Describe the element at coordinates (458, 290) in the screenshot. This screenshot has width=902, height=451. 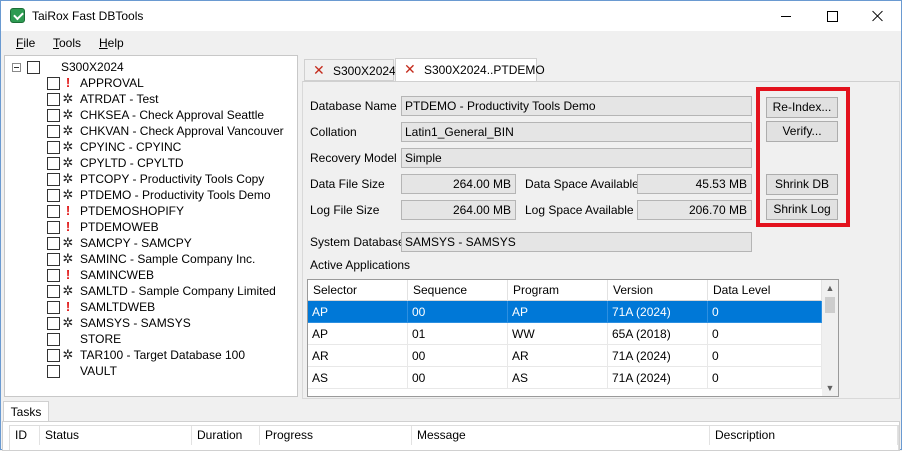
I see `grid-column-header: Sequence` at that location.